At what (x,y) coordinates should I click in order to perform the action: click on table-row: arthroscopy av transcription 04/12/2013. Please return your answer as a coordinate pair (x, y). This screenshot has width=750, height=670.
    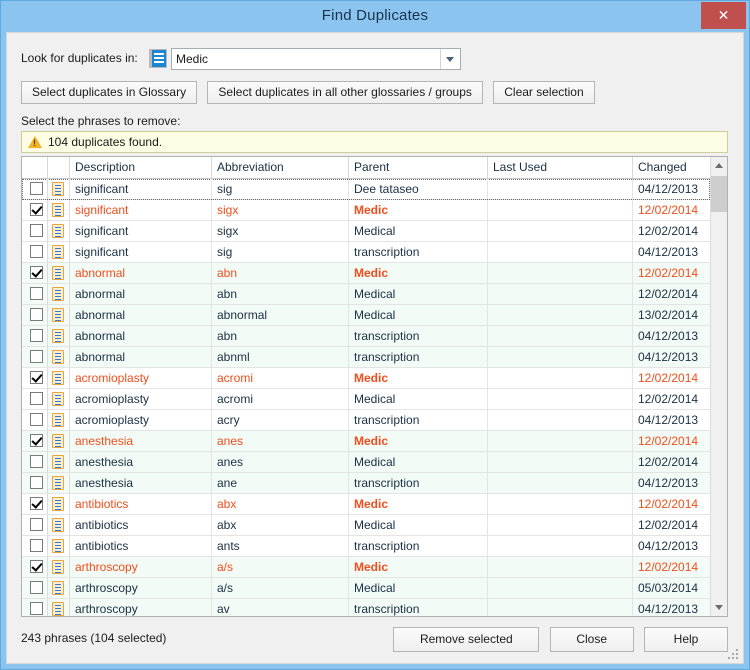
    Looking at the image, I should click on (366, 607).